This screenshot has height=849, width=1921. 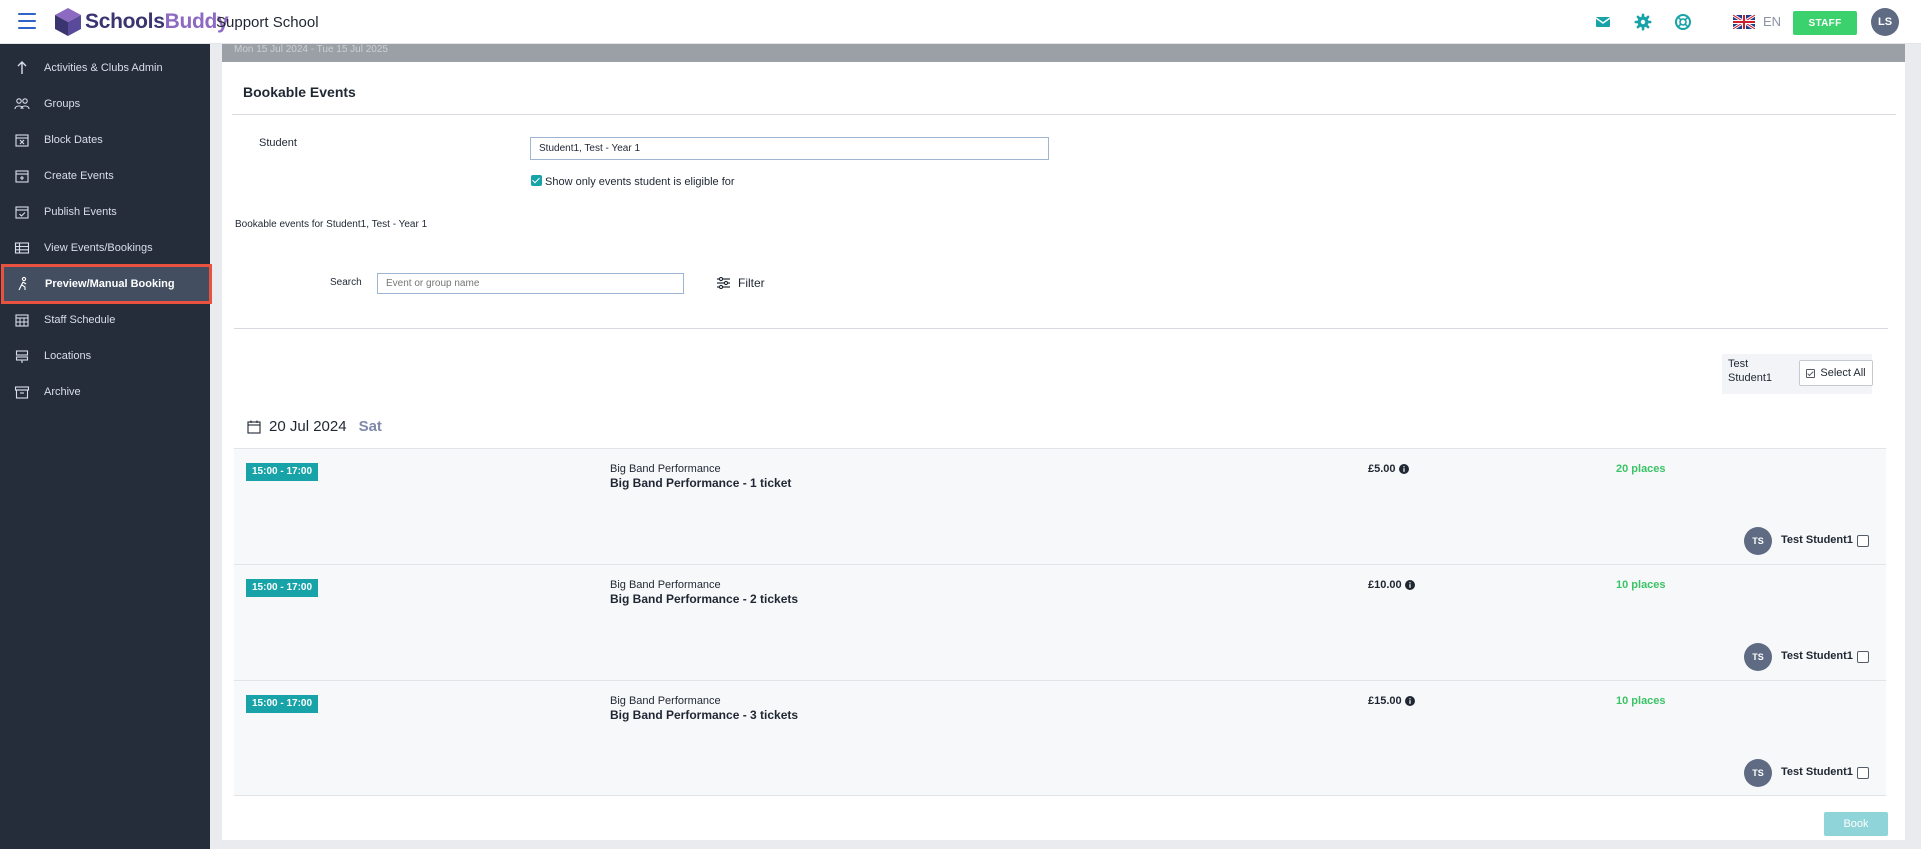 I want to click on archive-icon, so click(x=22, y=392).